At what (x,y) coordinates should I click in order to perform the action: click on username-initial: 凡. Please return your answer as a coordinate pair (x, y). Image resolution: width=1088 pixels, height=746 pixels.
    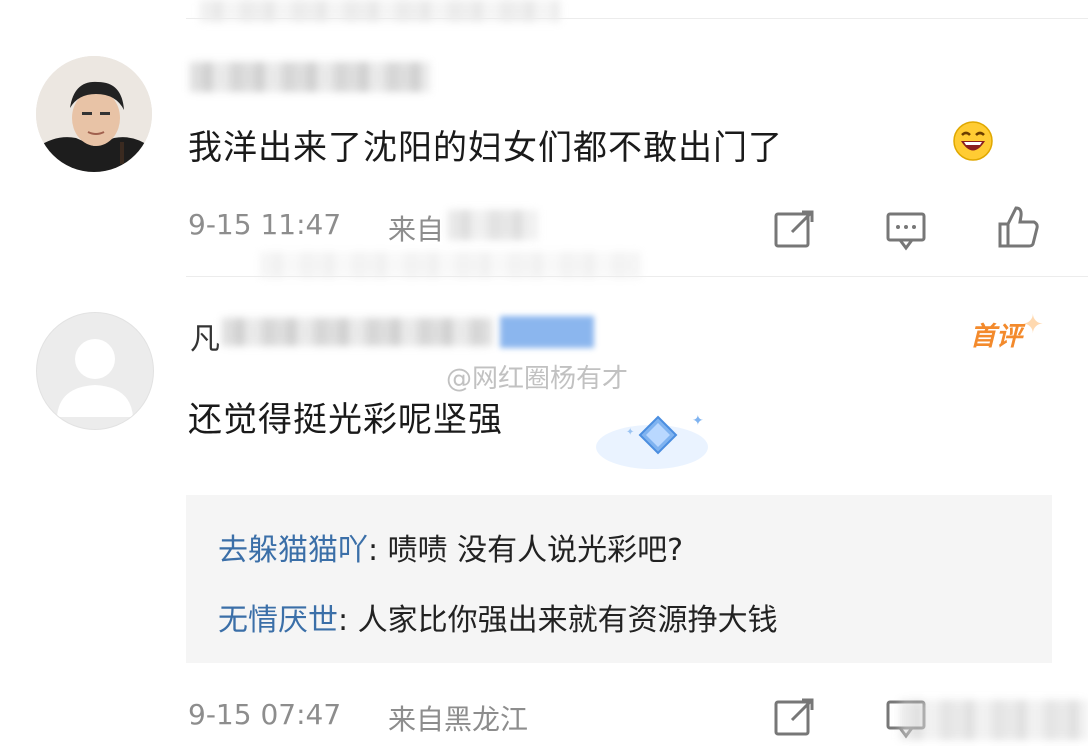
    Looking at the image, I should click on (205, 339).